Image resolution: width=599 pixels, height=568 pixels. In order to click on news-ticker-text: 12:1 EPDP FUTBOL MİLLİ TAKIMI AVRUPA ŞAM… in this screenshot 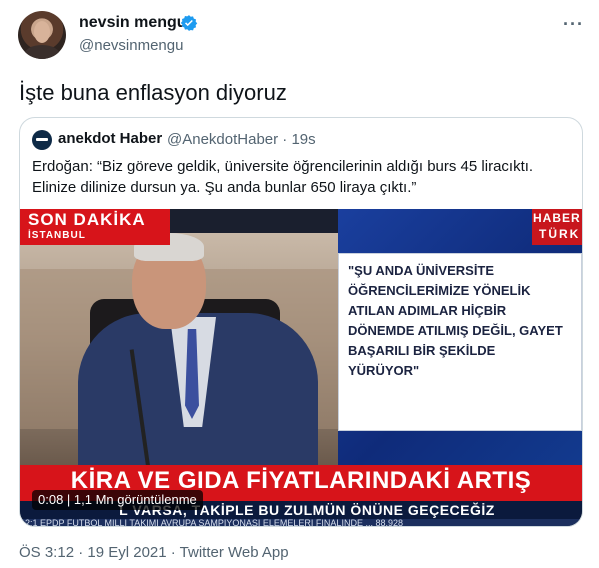, I will do `click(211, 523)`.